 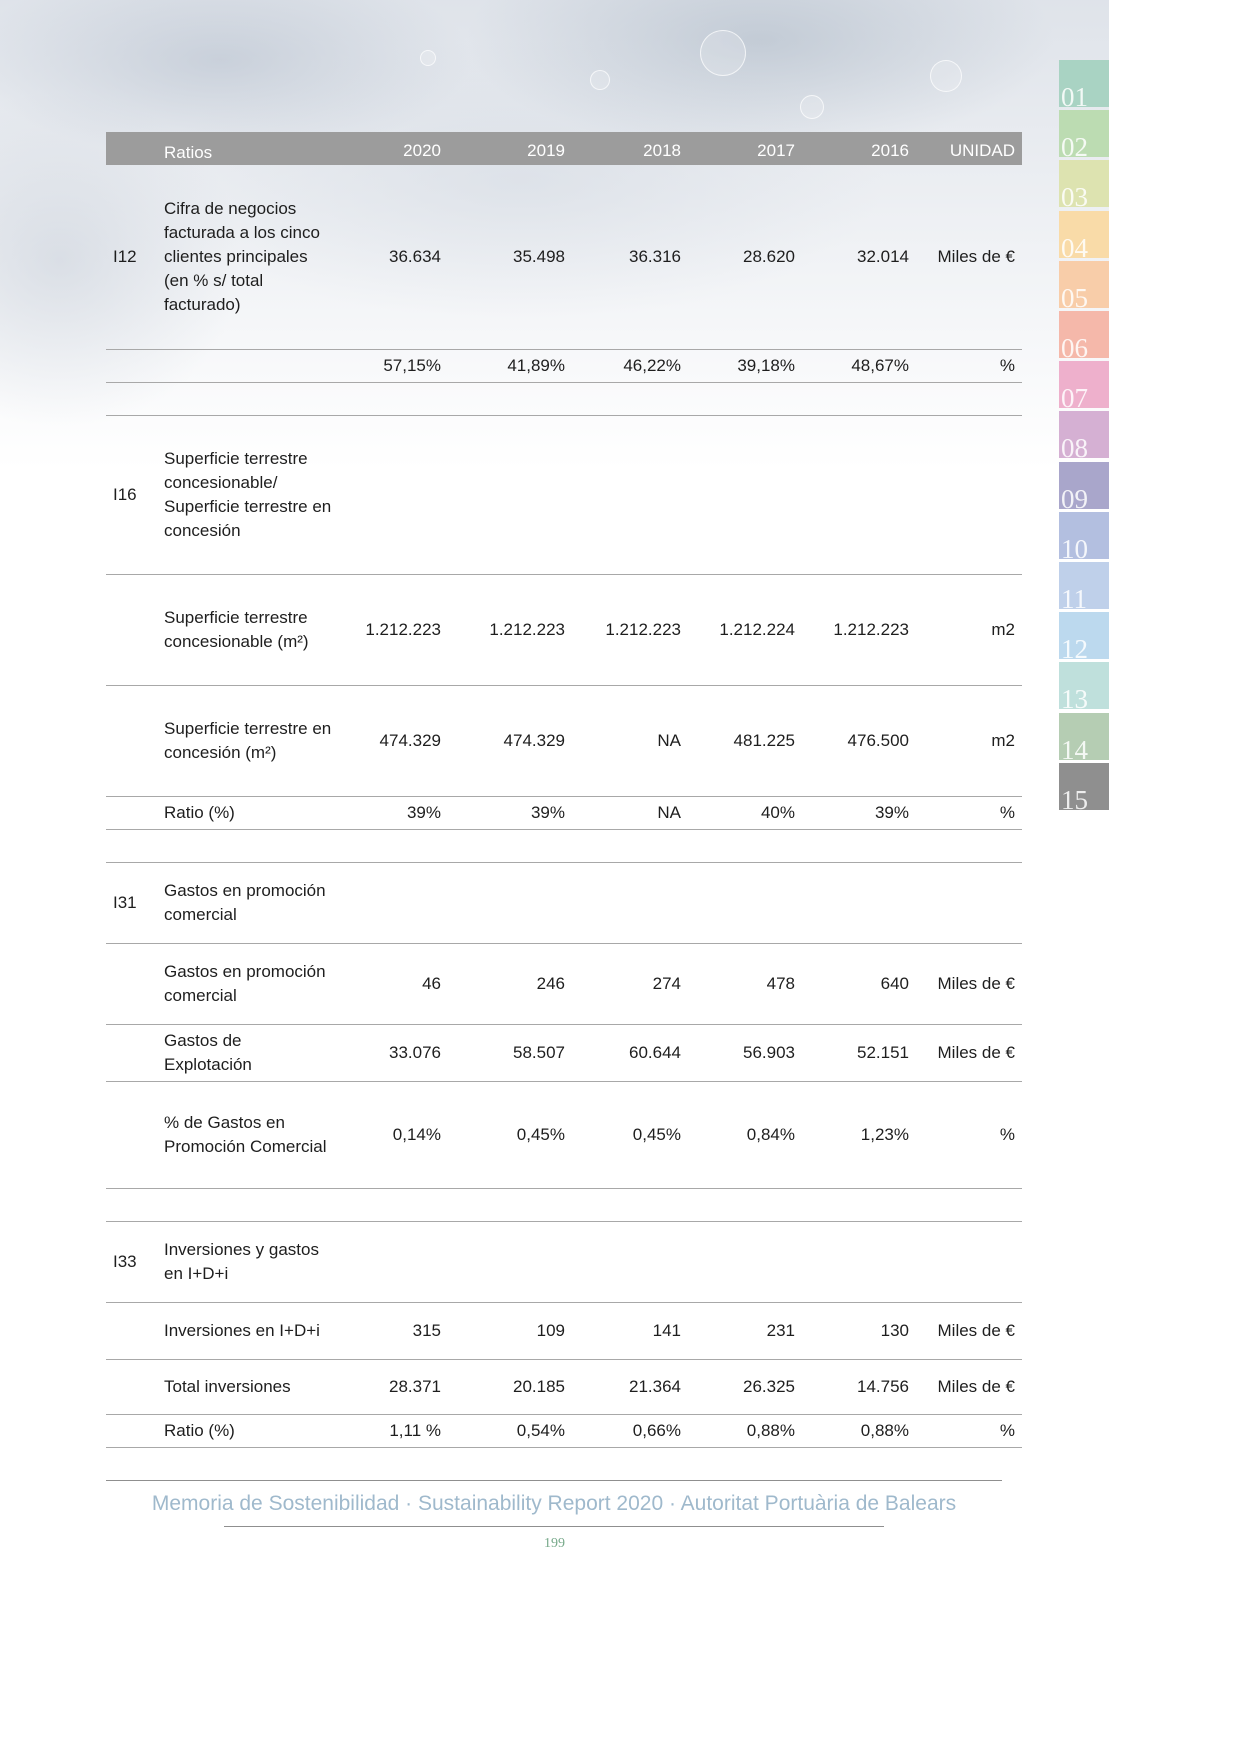 I want to click on table-row: I33 Inversiones y gastos en I+D+i, so click(x=564, y=1262).